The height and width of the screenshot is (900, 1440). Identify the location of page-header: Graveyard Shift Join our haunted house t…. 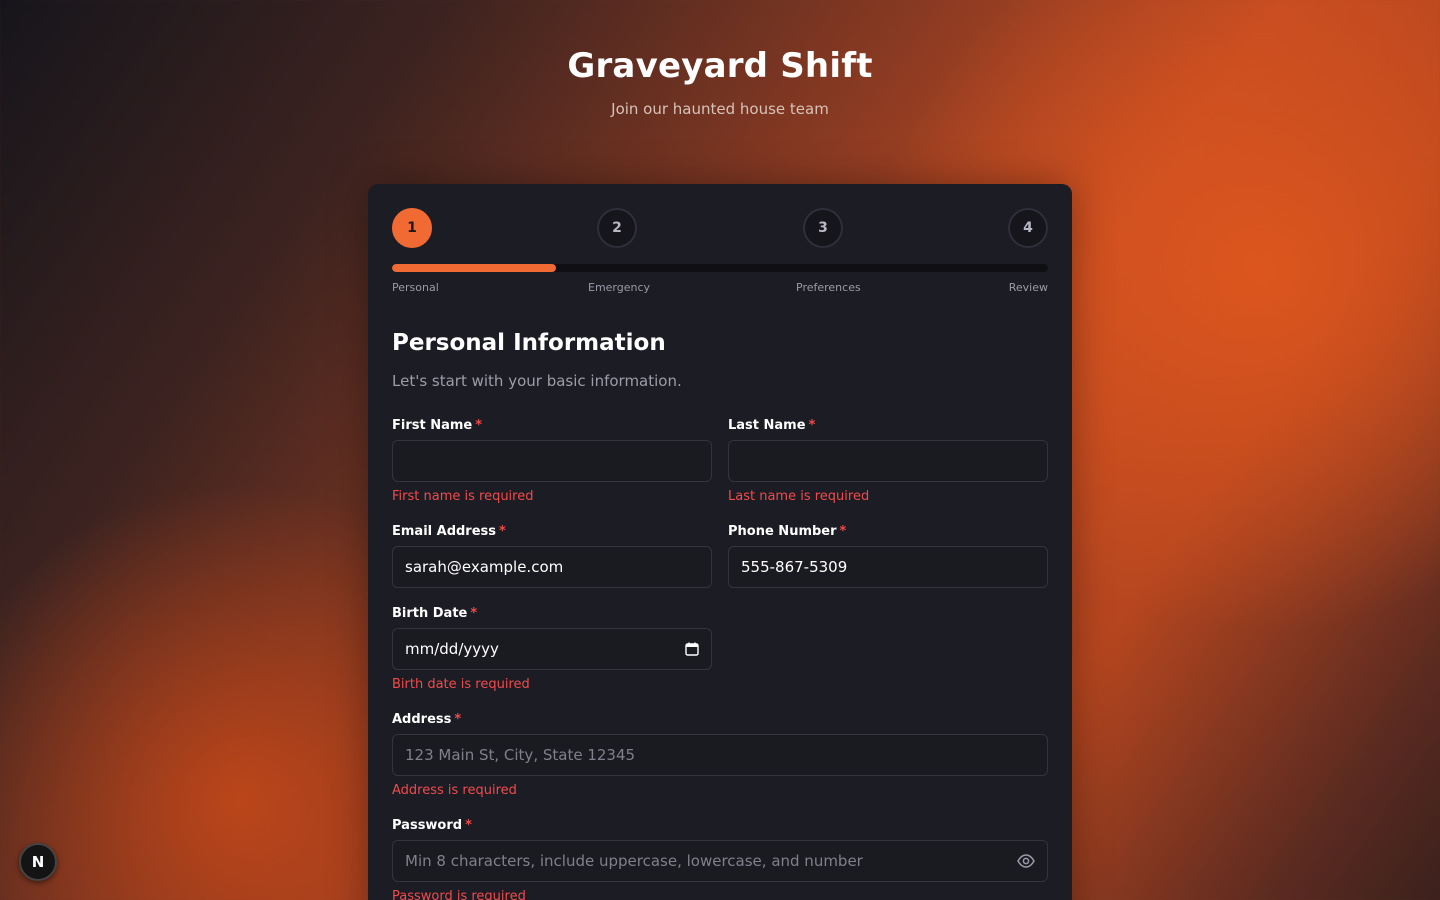
(720, 82).